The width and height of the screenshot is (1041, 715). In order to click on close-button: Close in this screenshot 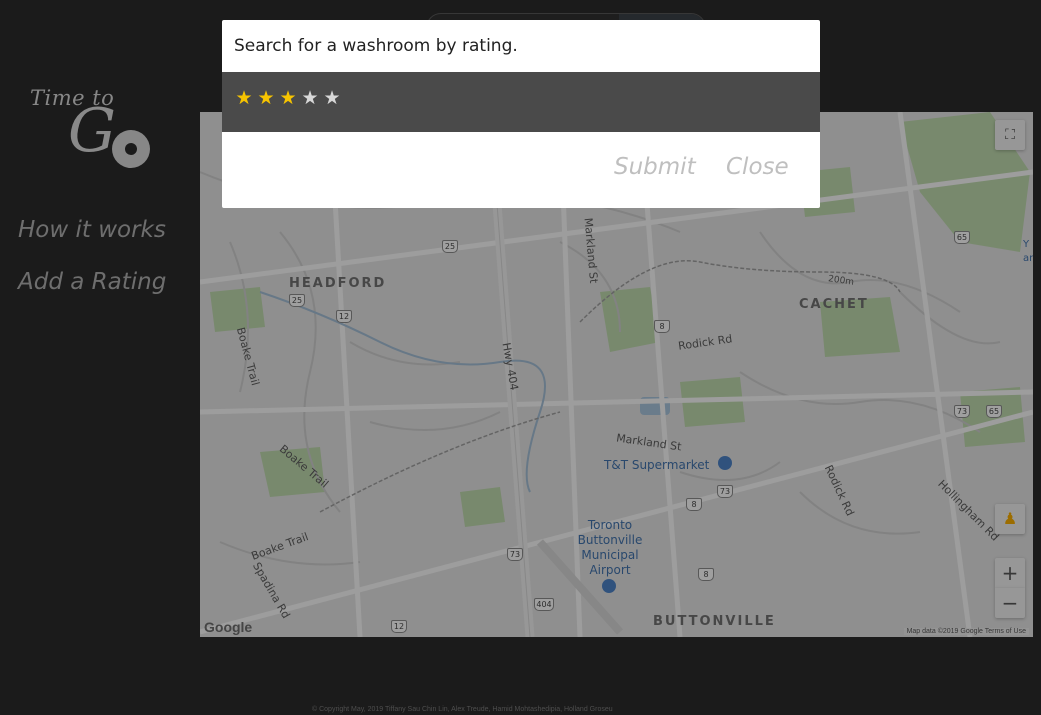, I will do `click(757, 167)`.